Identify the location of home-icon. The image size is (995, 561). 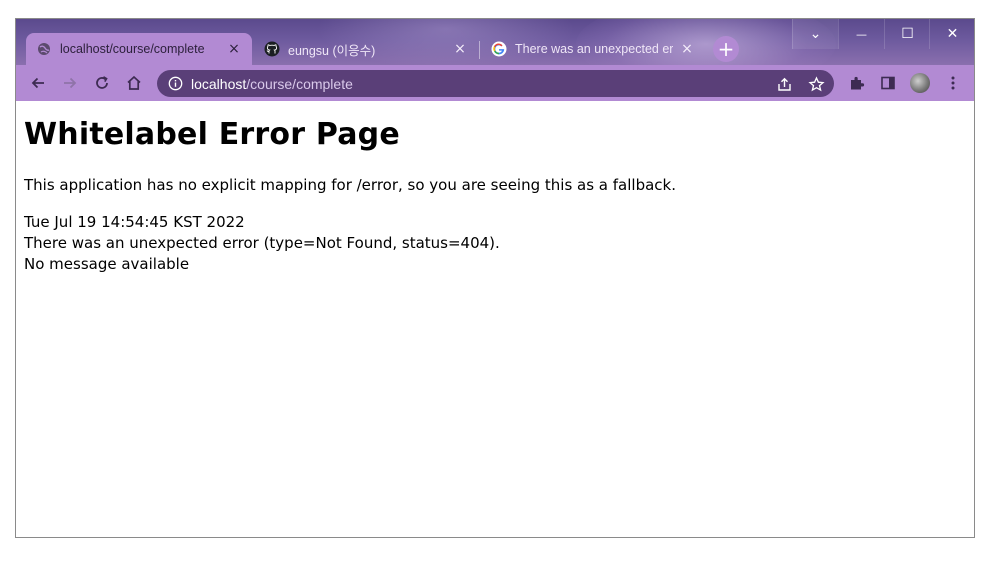
(134, 82).